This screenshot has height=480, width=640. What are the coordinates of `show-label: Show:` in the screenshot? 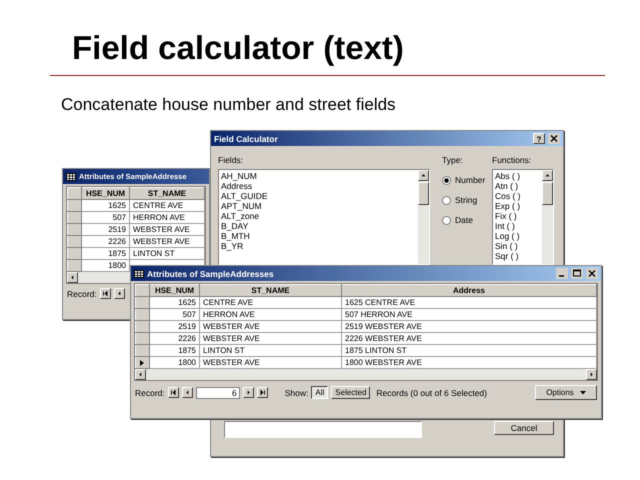 It's located at (296, 393).